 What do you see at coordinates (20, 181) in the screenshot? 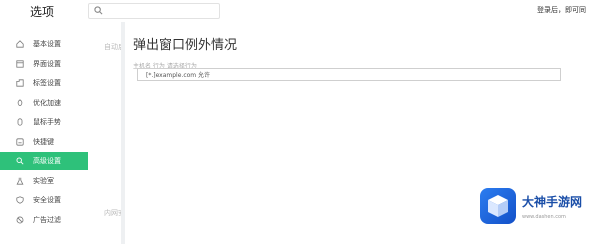
I see `flask-icon` at bounding box center [20, 181].